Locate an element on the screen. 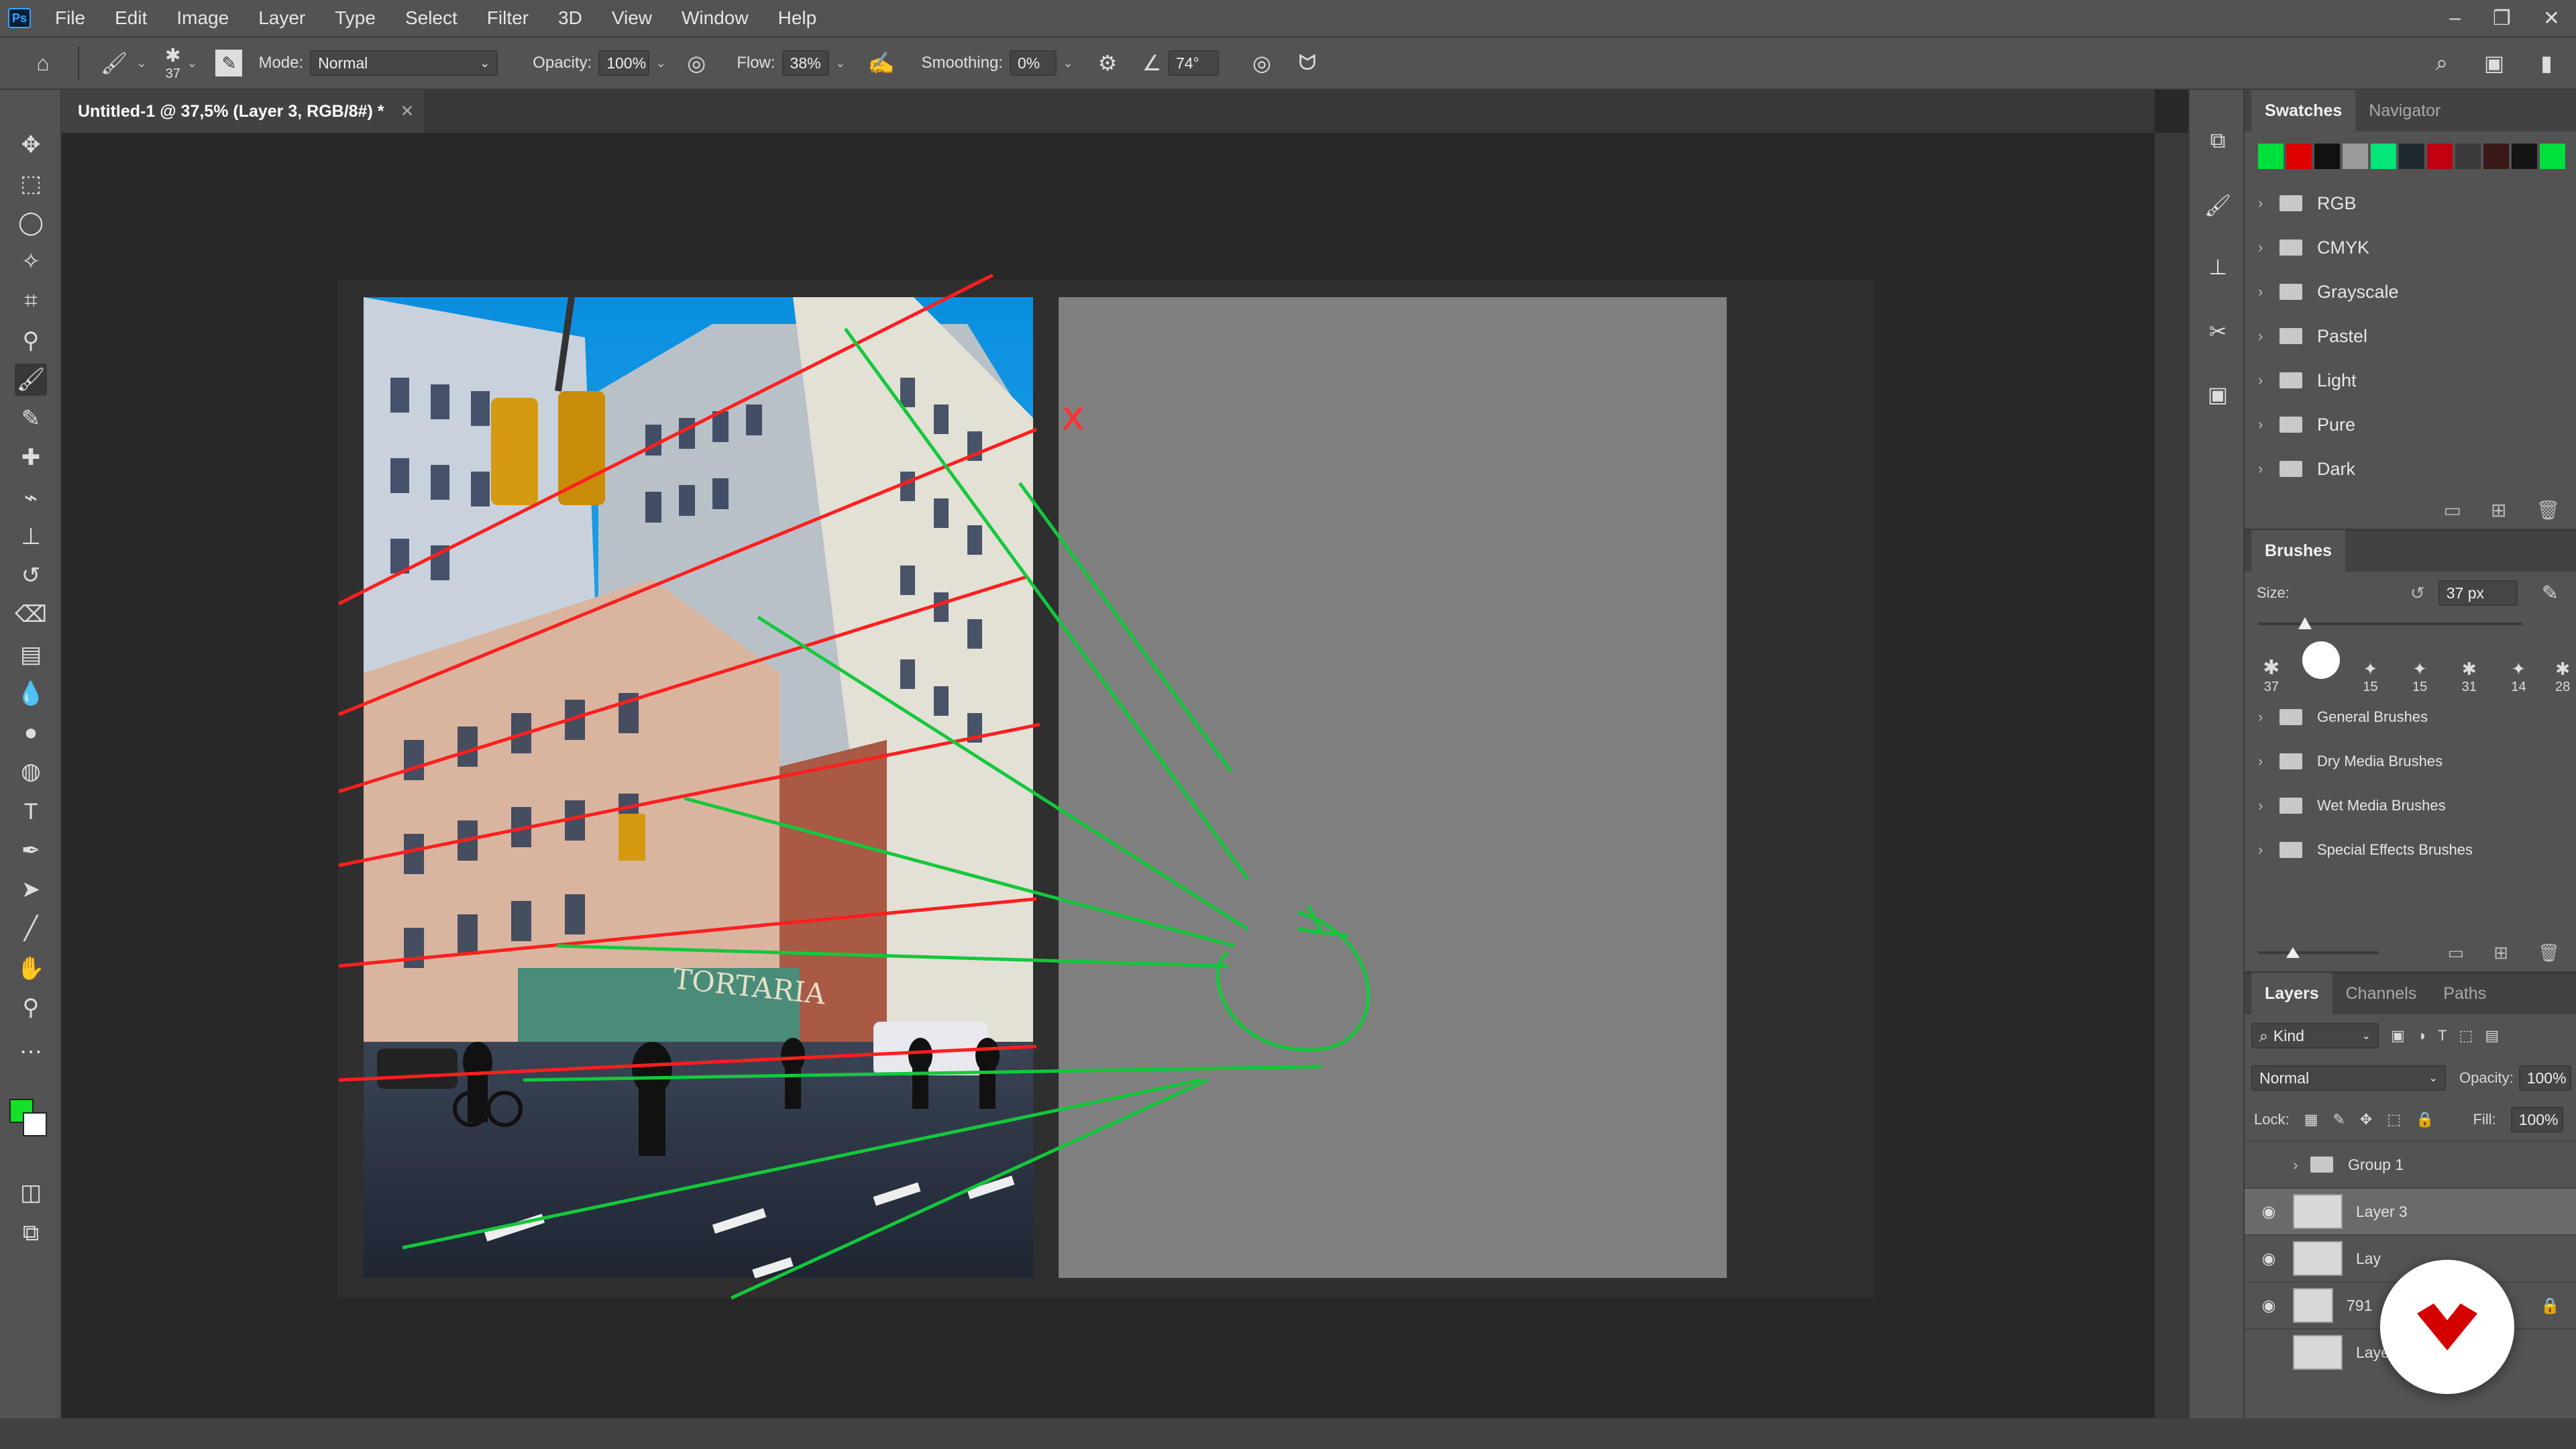 The image size is (2576, 1449). swatch-group-cmyk: › CMYK is located at coordinates (2410, 247).